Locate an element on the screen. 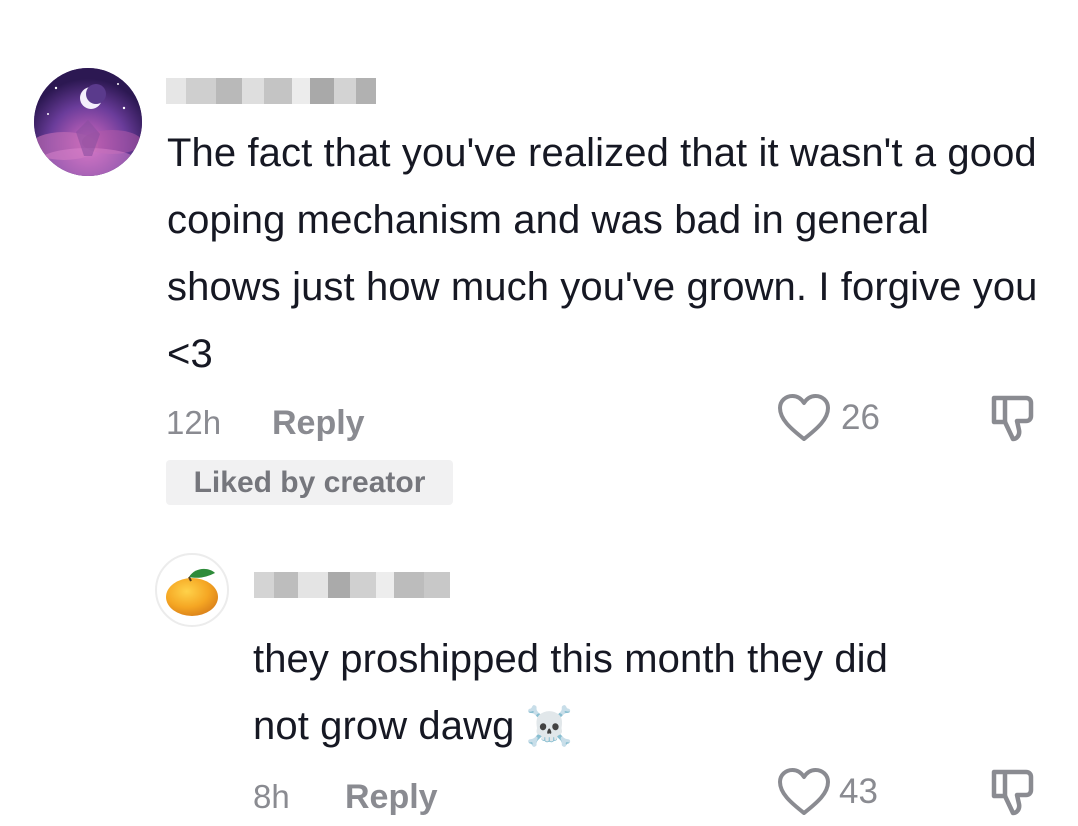 This screenshot has width=1078, height=826. like-count: 26 is located at coordinates (860, 417).